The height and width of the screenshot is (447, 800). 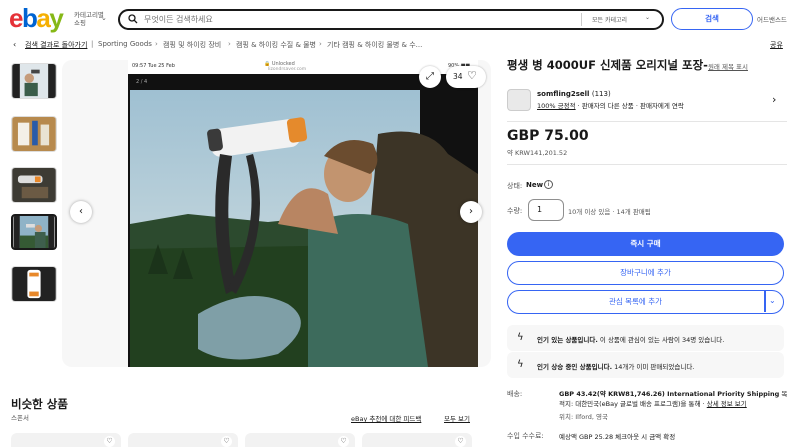 What do you see at coordinates (772, 19) in the screenshot?
I see `advanced-search-link: 어드밴스드` at bounding box center [772, 19].